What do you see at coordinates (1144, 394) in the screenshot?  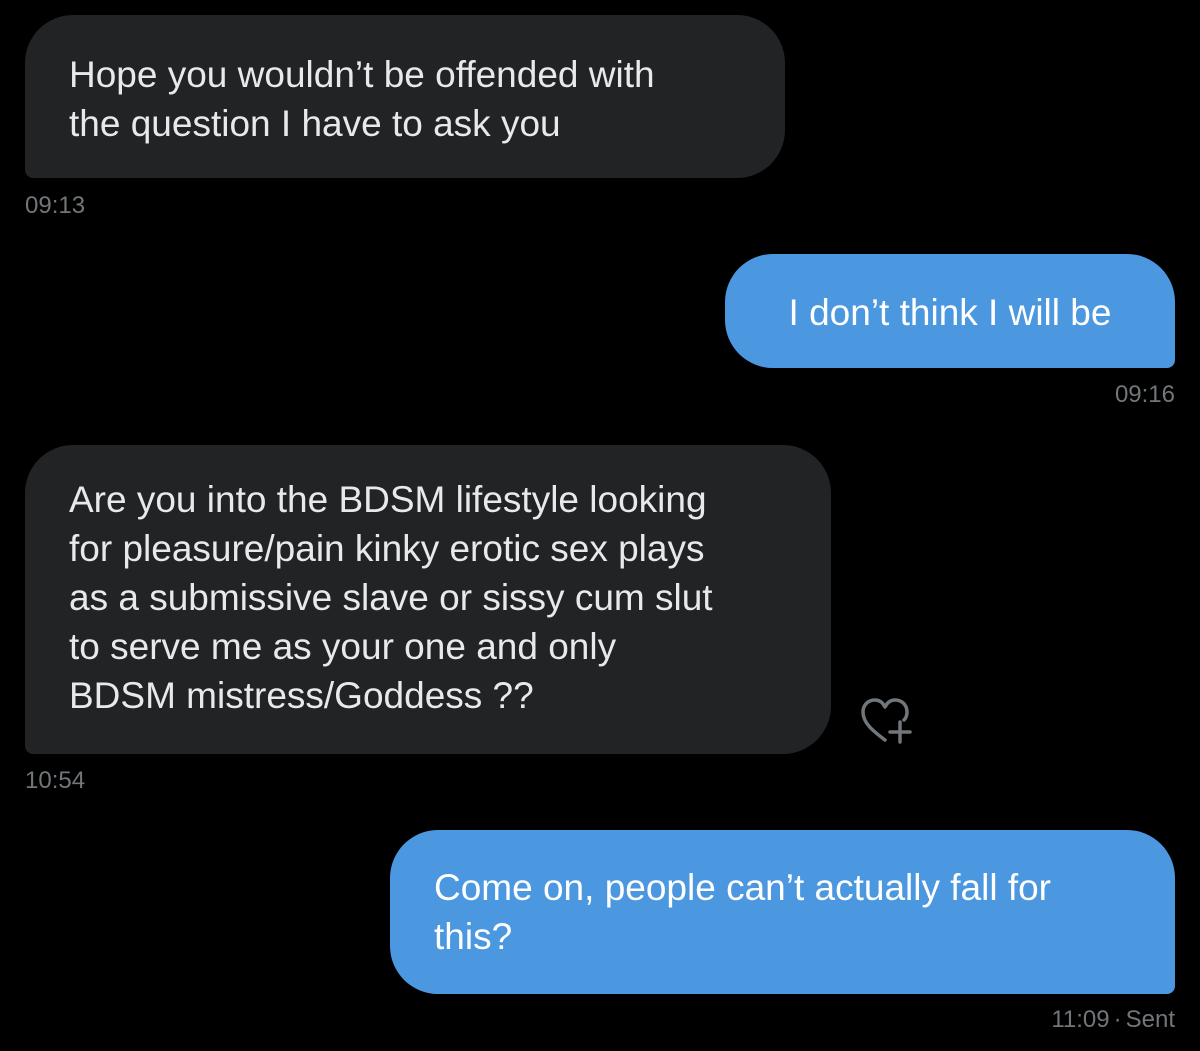 I see `message-timestamp: 09:16` at bounding box center [1144, 394].